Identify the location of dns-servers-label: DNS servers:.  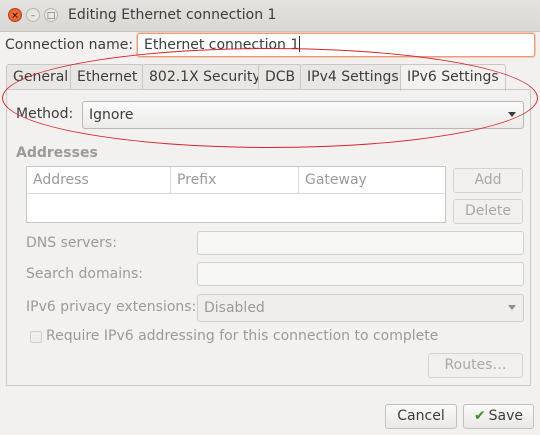
(71, 243).